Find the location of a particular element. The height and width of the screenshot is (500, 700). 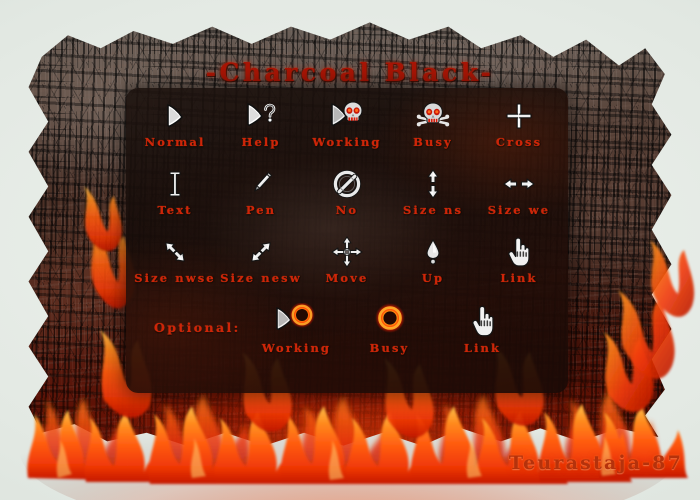

optional-label: Optional: is located at coordinates (197, 327).